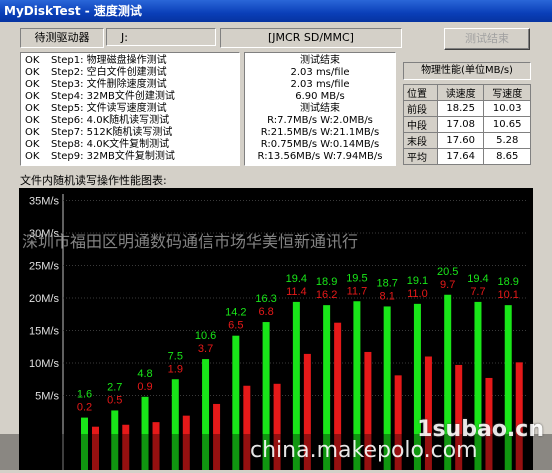 The height and width of the screenshot is (473, 552). I want to click on perf-read: 17.64, so click(460, 156).